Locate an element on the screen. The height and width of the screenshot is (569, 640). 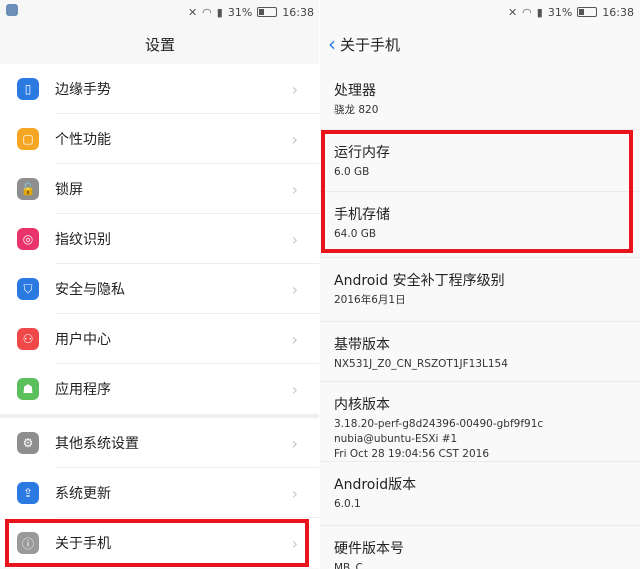
settings-item-gesture: ▯ 边缘手势 › is located at coordinates (160, 89).